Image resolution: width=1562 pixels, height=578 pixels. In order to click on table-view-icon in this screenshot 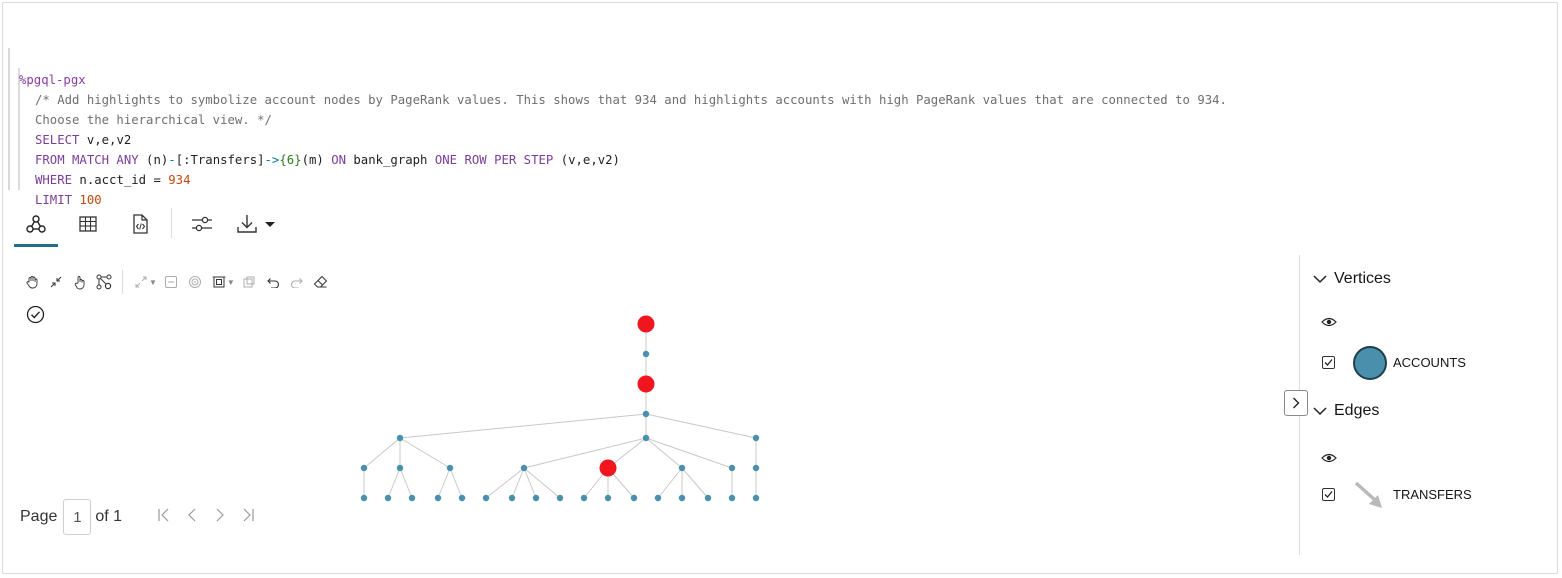, I will do `click(88, 224)`.